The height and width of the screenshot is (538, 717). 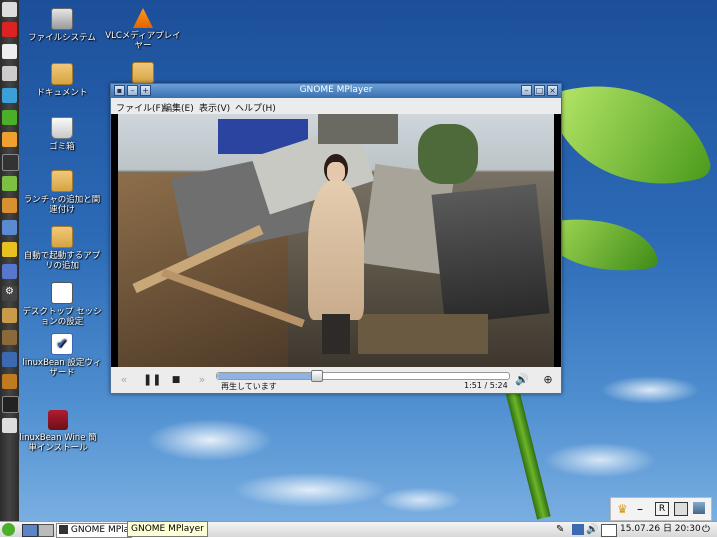 I want to click on desktop-icon-label: ランチャの追加と関連付け, so click(x=62, y=205).